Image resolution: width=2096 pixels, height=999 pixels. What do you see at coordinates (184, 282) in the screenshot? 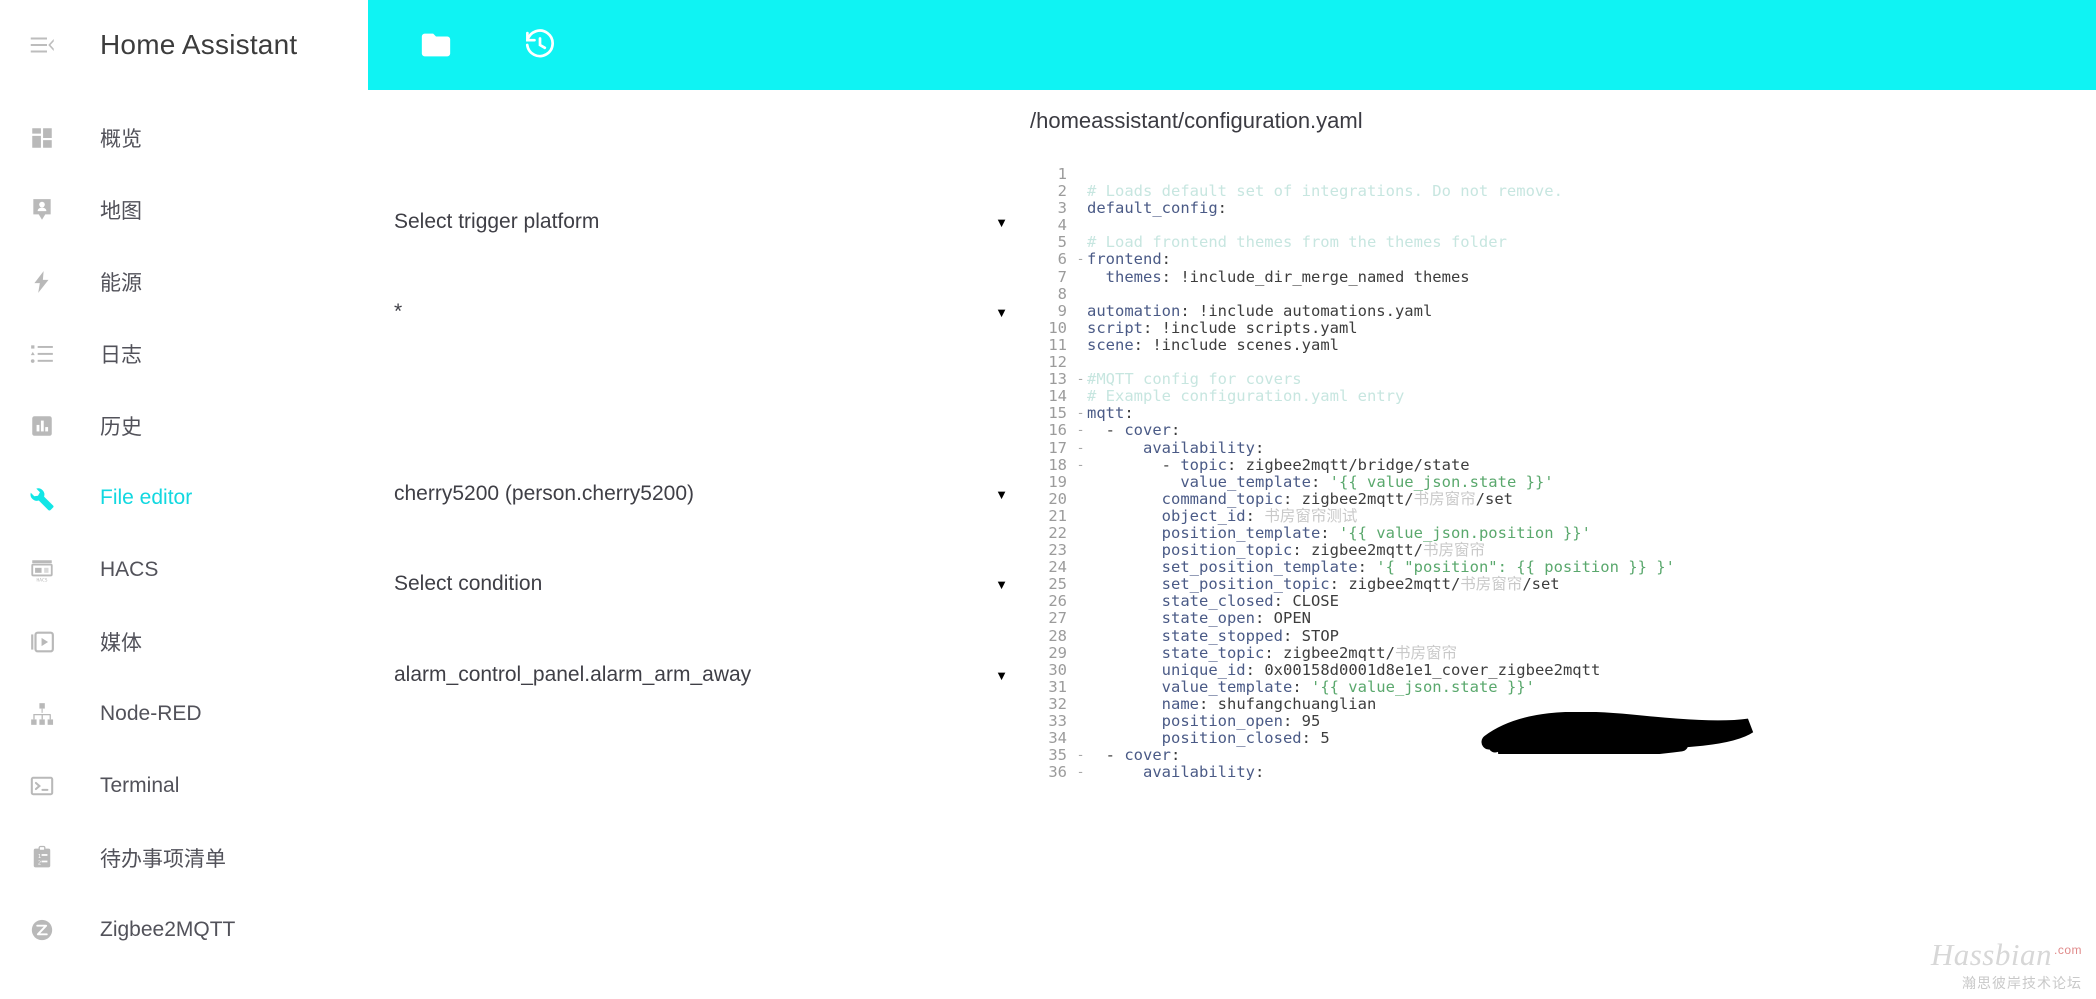
I see `sidebar-item-energy: 能源` at bounding box center [184, 282].